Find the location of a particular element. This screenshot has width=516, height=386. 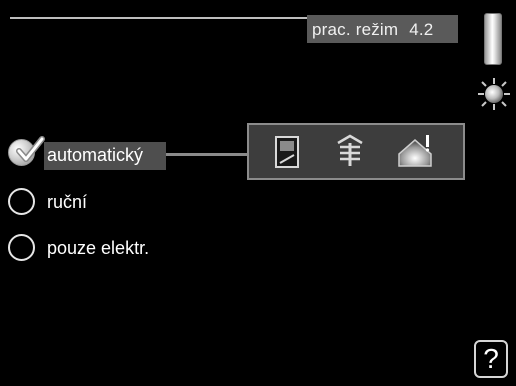

page-title-text: prac. režim is located at coordinates (355, 29).